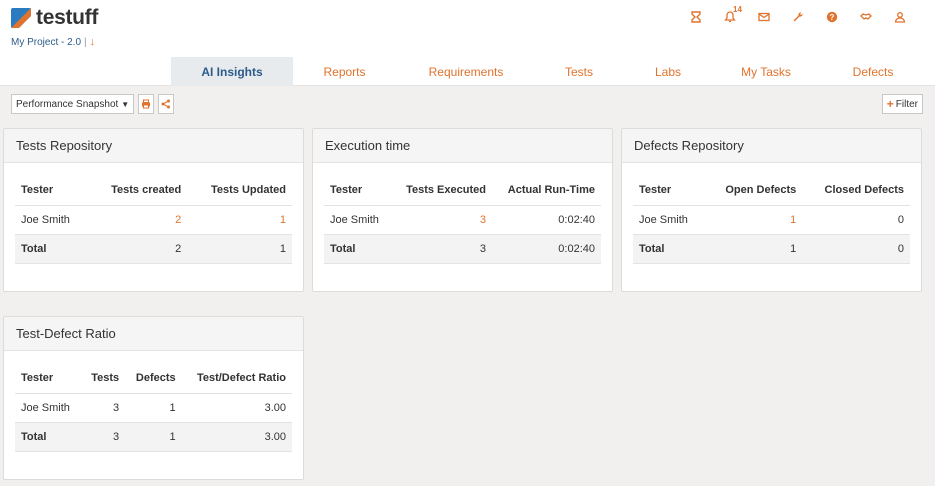 This screenshot has width=935, height=486. I want to click on column-header: Tests, so click(103, 379).